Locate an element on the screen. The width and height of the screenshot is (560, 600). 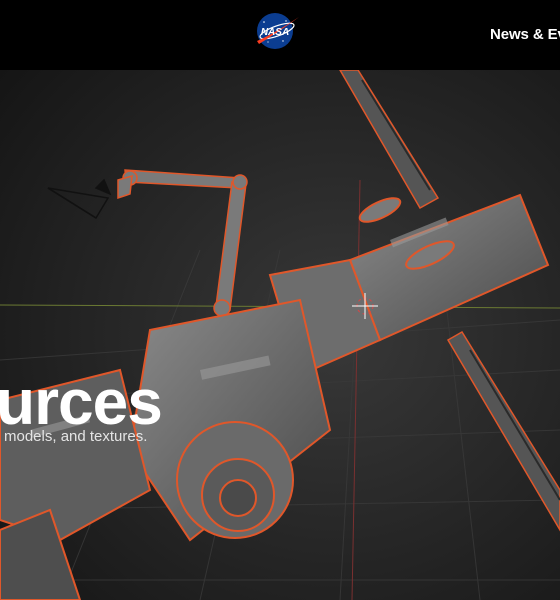
nav-link-news-events: News & Ev is located at coordinates (525, 34).